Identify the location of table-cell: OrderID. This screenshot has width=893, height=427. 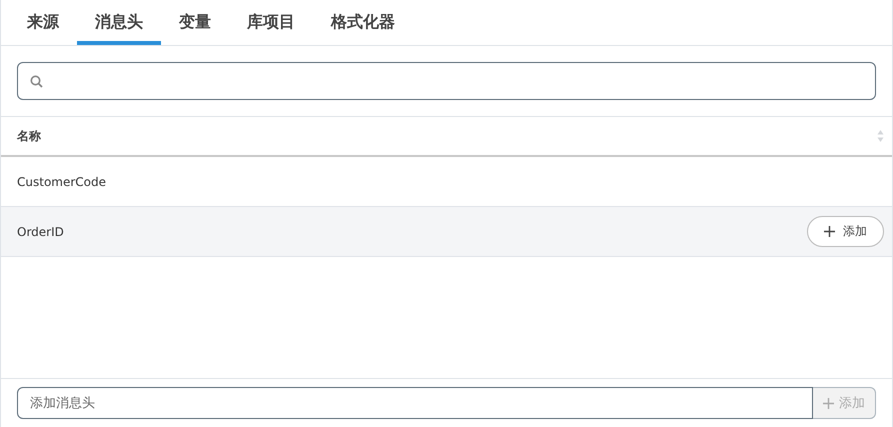
(40, 231).